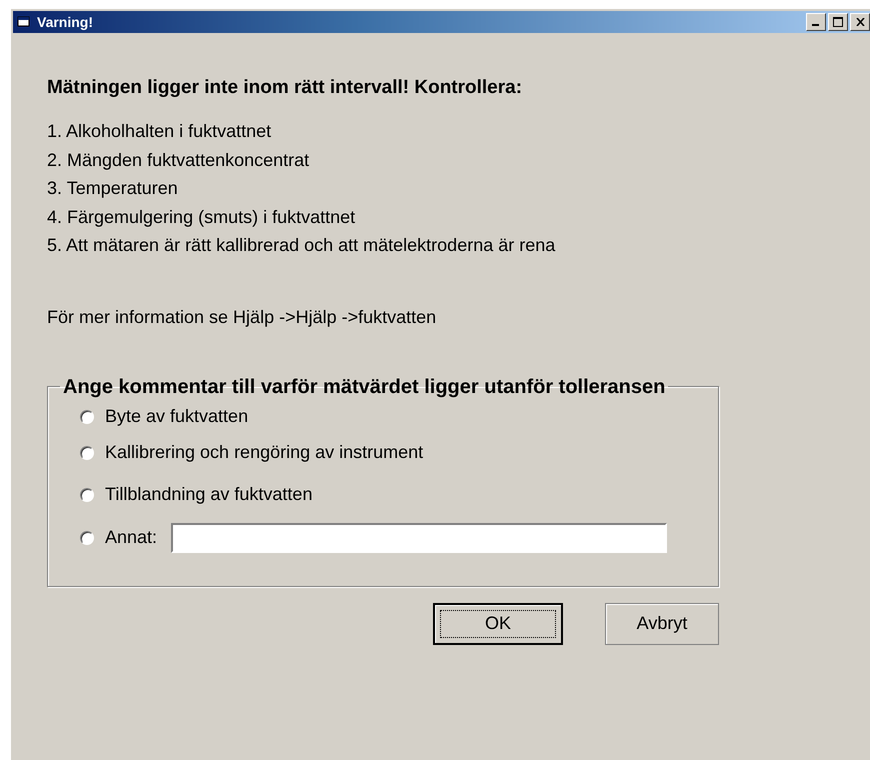 This screenshot has width=870, height=760. I want to click on window-title: Varning!, so click(65, 22).